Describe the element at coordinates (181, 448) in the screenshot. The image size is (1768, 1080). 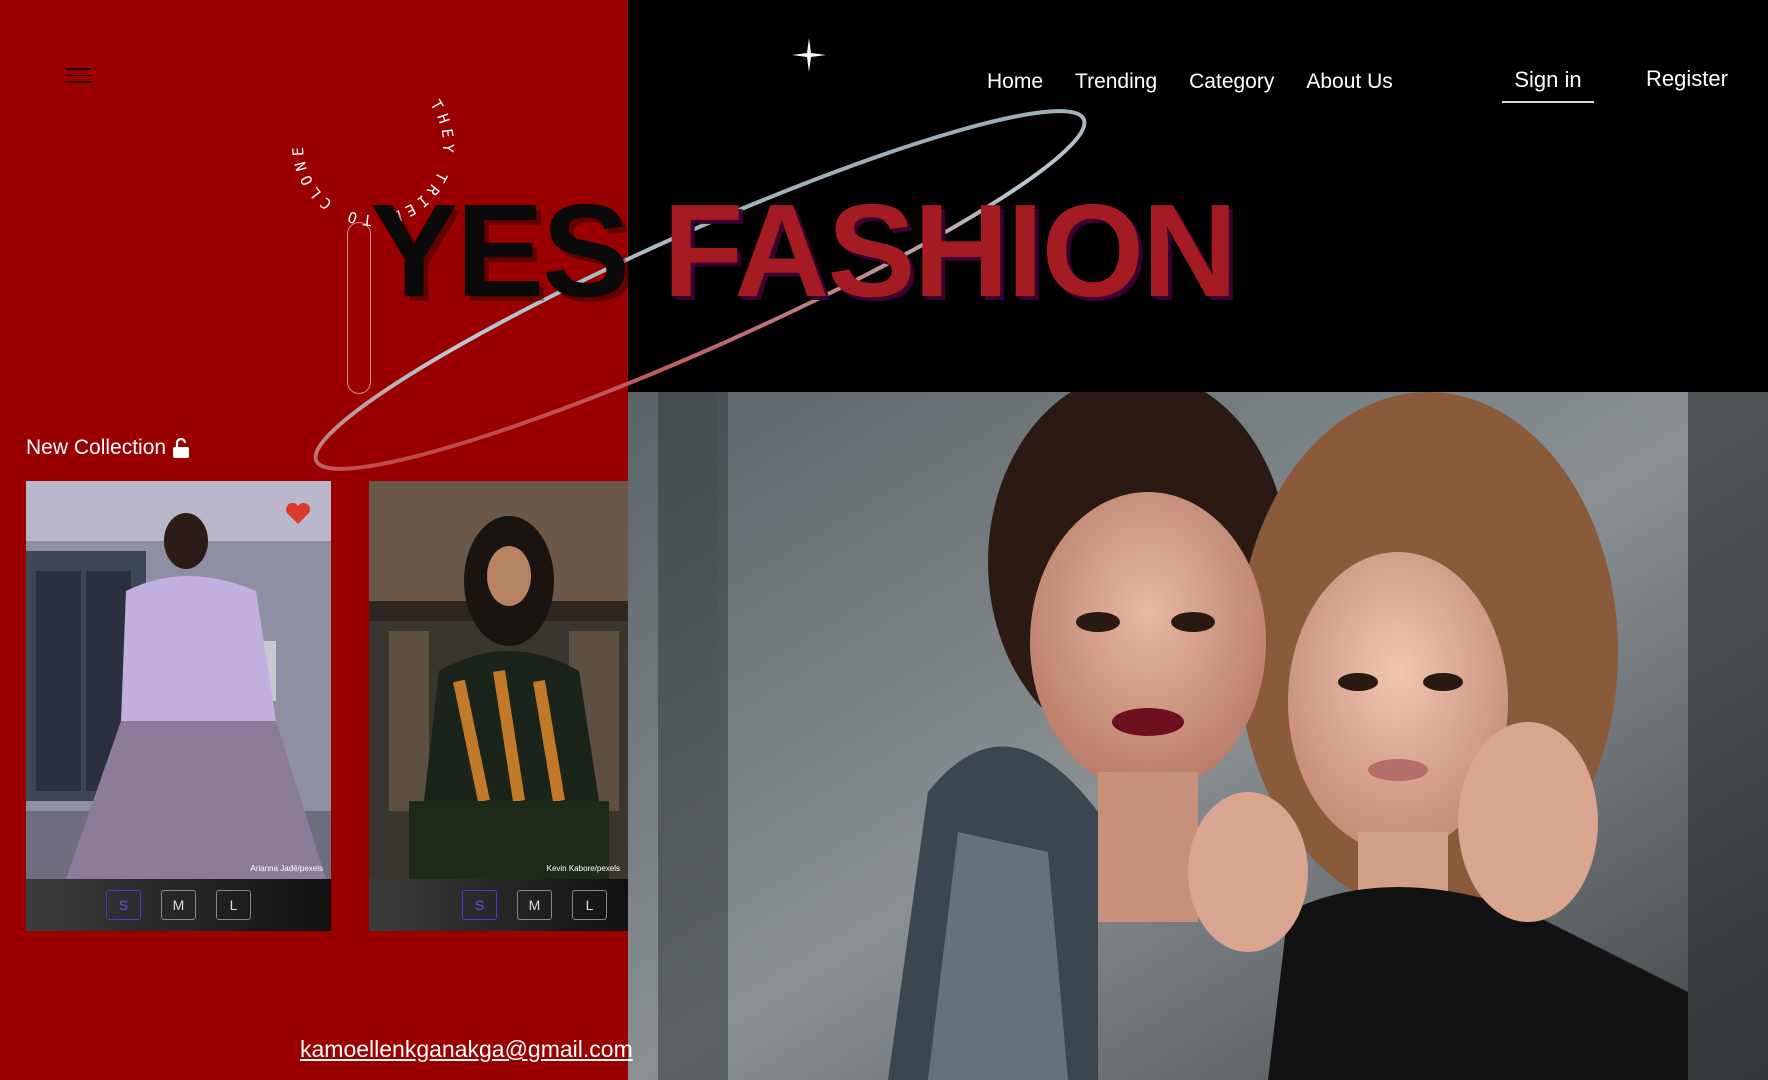
I see `lock-open-icon` at that location.